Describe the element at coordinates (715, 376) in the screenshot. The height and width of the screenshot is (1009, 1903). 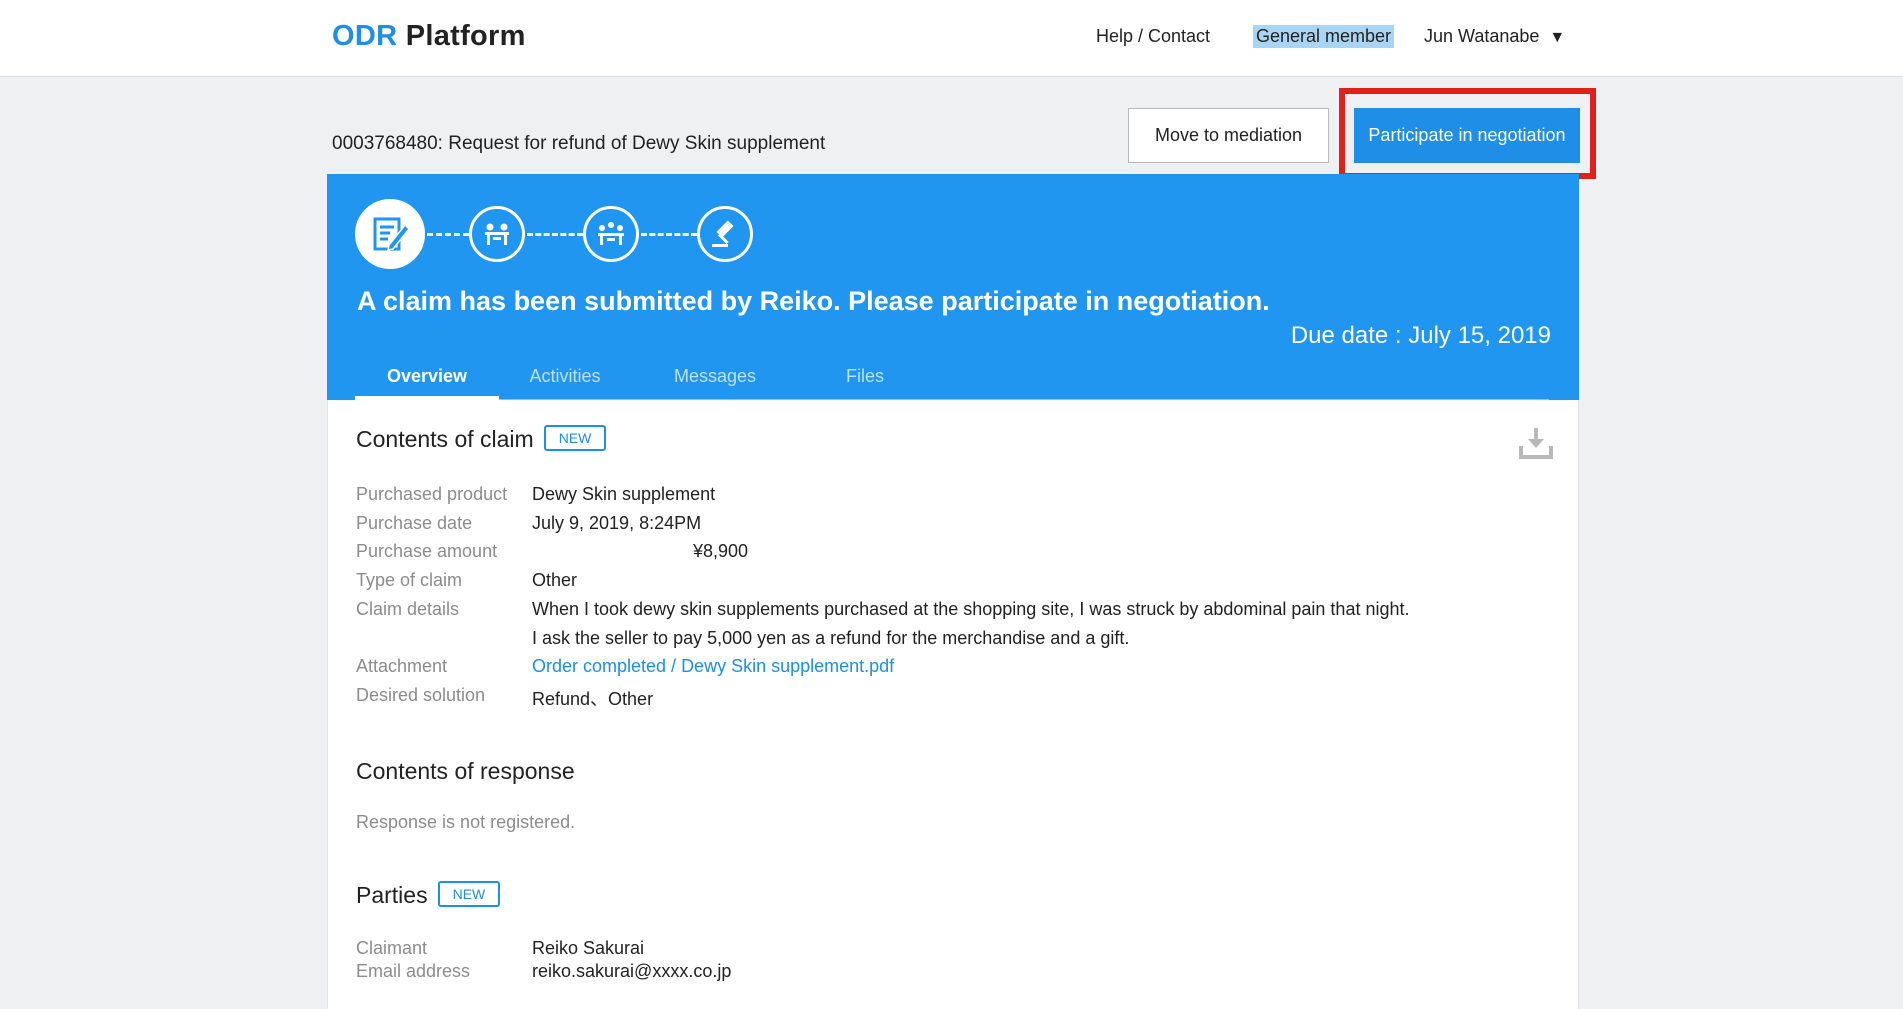
I see `tab-messages: Messages` at that location.